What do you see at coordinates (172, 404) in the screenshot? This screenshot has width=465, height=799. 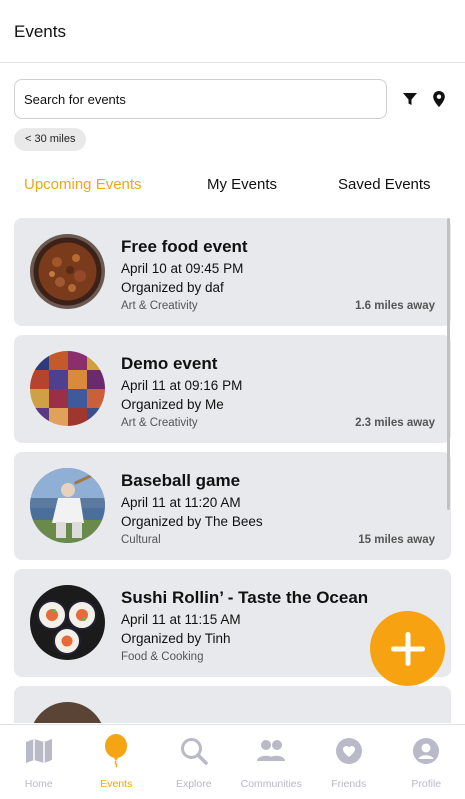 I see `event-organizer: Organized by Me` at bounding box center [172, 404].